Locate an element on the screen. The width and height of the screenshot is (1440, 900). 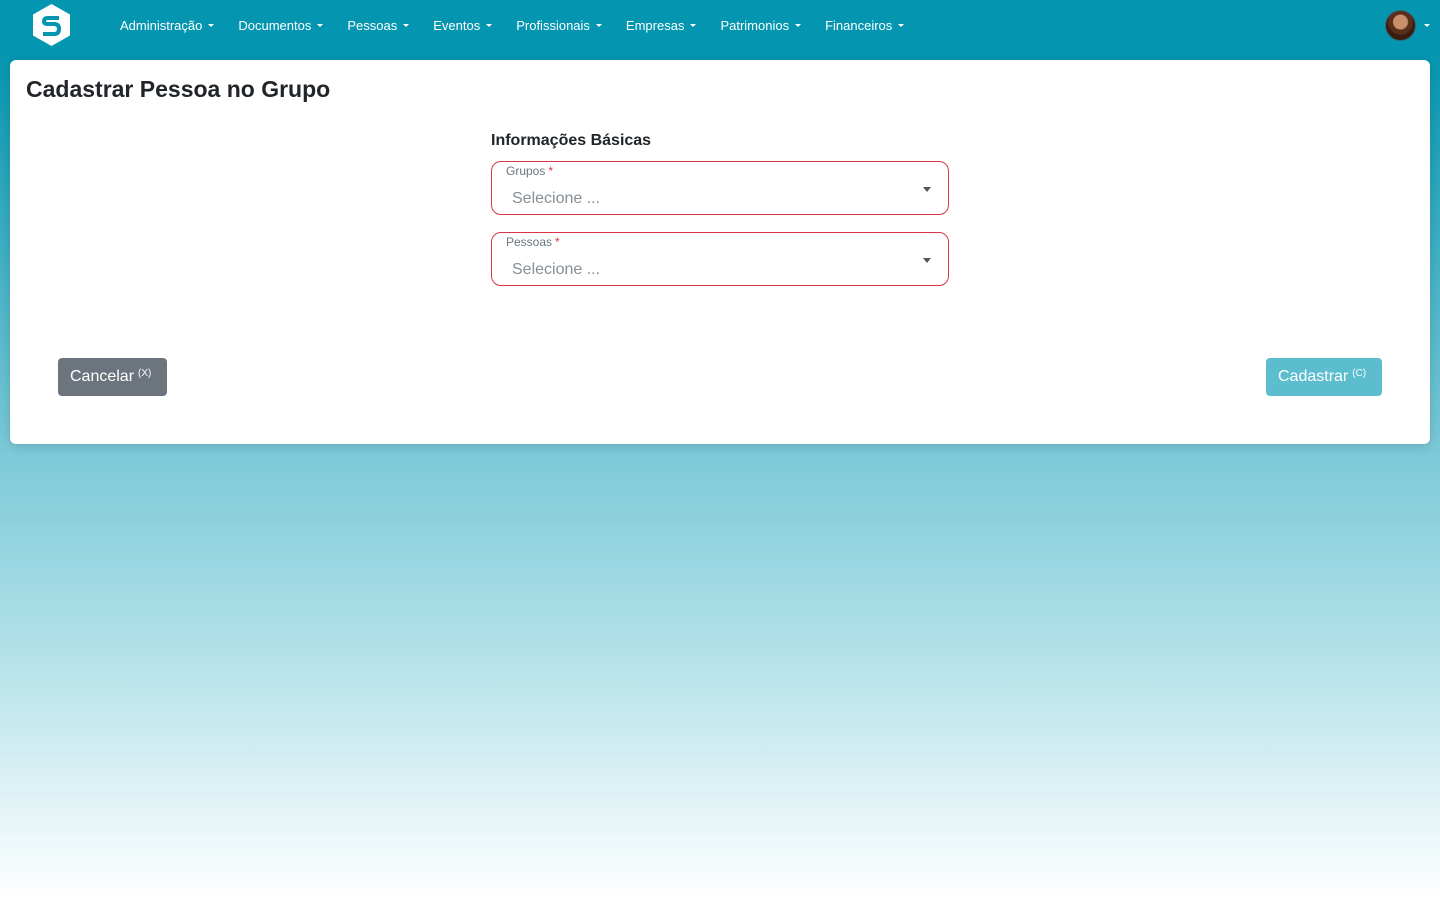
submit-button: Cadastrar (C) is located at coordinates (1324, 377).